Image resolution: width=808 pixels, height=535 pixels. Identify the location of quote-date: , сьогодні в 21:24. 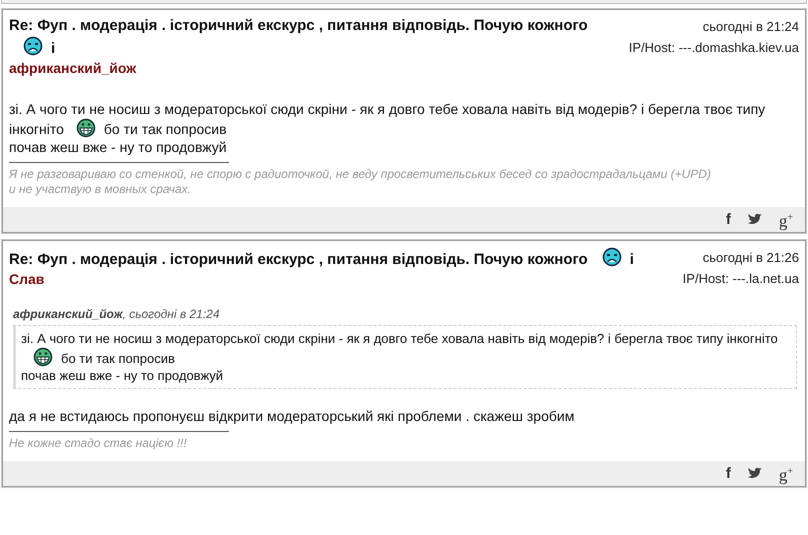
(171, 314).